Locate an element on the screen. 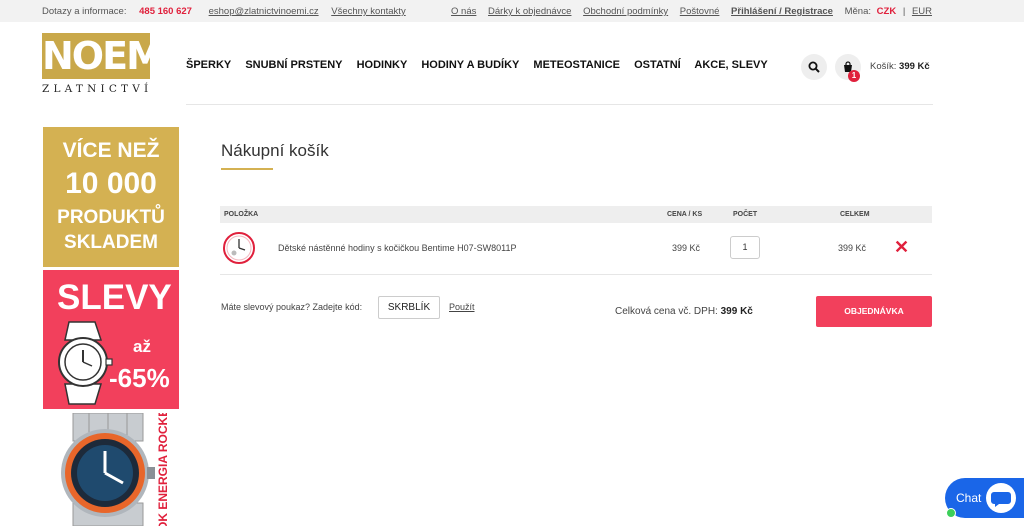  banner-stock-line4: SKLADEM is located at coordinates (111, 242).